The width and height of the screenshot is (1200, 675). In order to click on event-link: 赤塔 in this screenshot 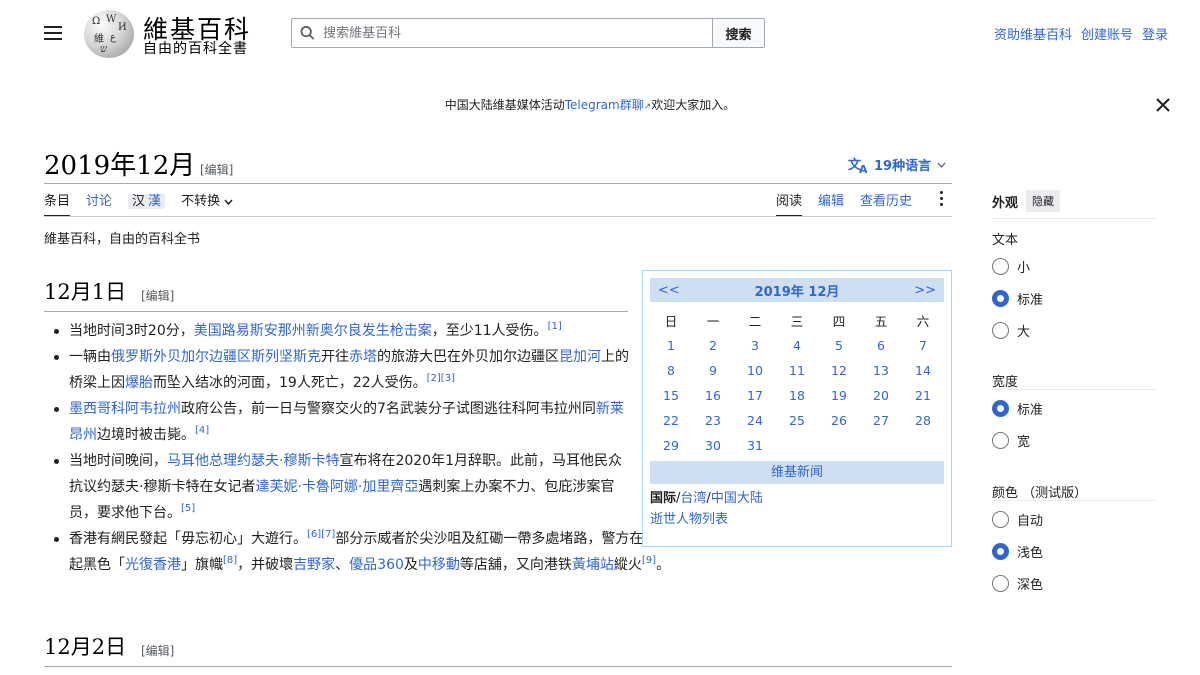, I will do `click(363, 357)`.